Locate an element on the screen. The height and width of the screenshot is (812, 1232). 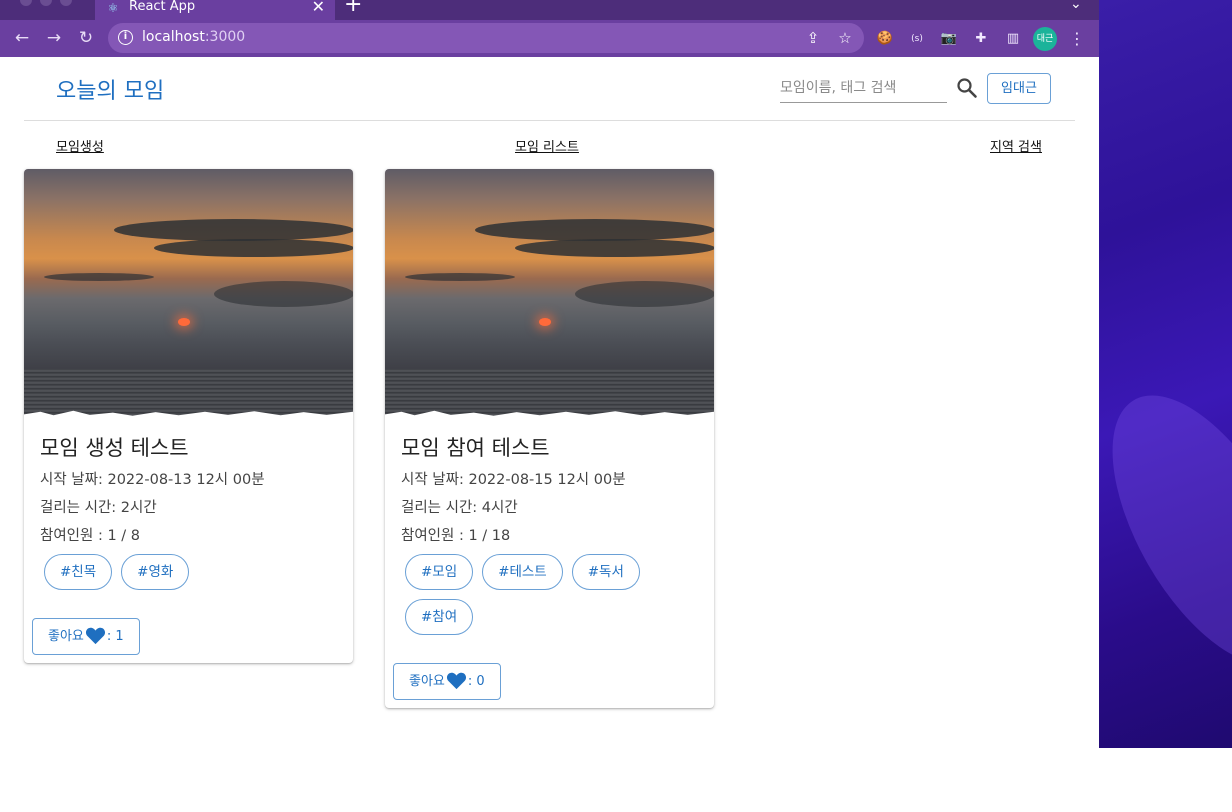
card-start-date: 시작 날짜: 2022-08-15 12시 00분 is located at coordinates (513, 480).